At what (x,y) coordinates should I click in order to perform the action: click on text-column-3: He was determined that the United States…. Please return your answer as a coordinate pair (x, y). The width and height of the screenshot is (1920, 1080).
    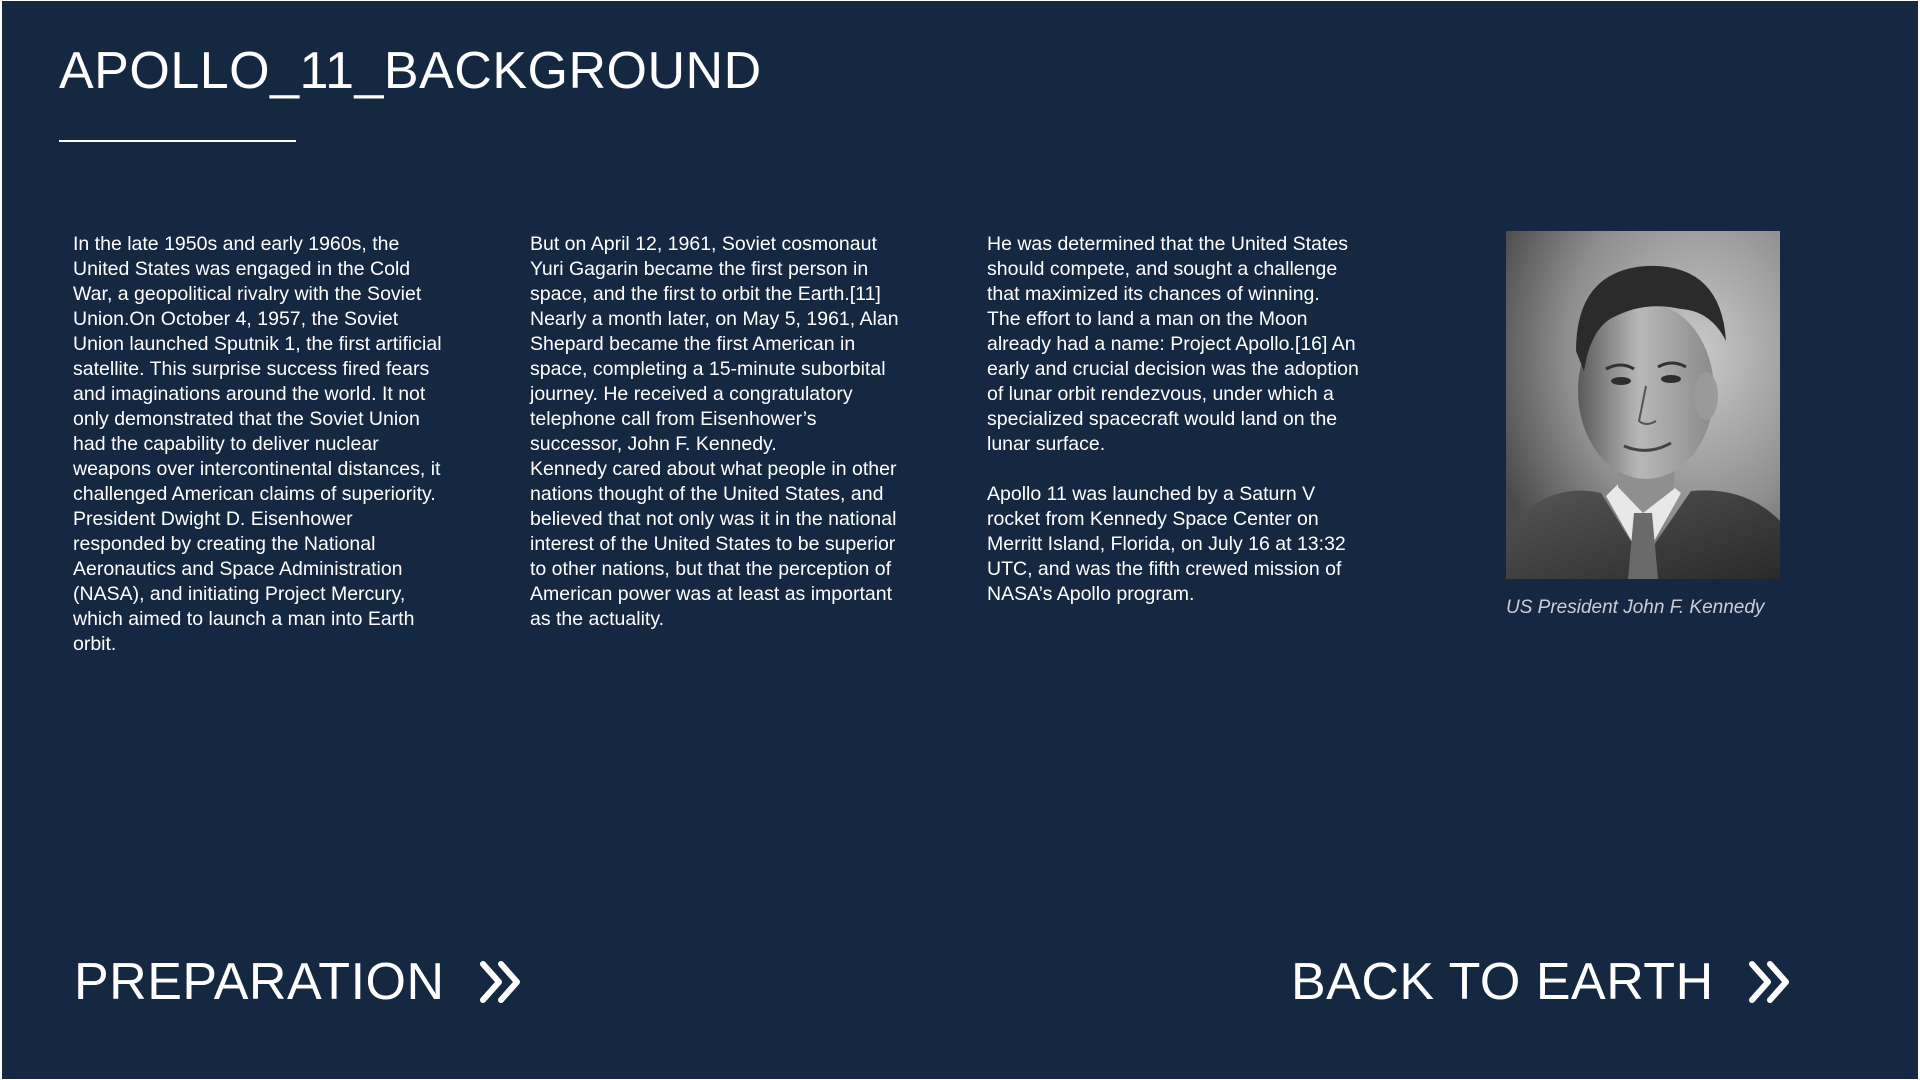
    Looking at the image, I should click on (1192, 419).